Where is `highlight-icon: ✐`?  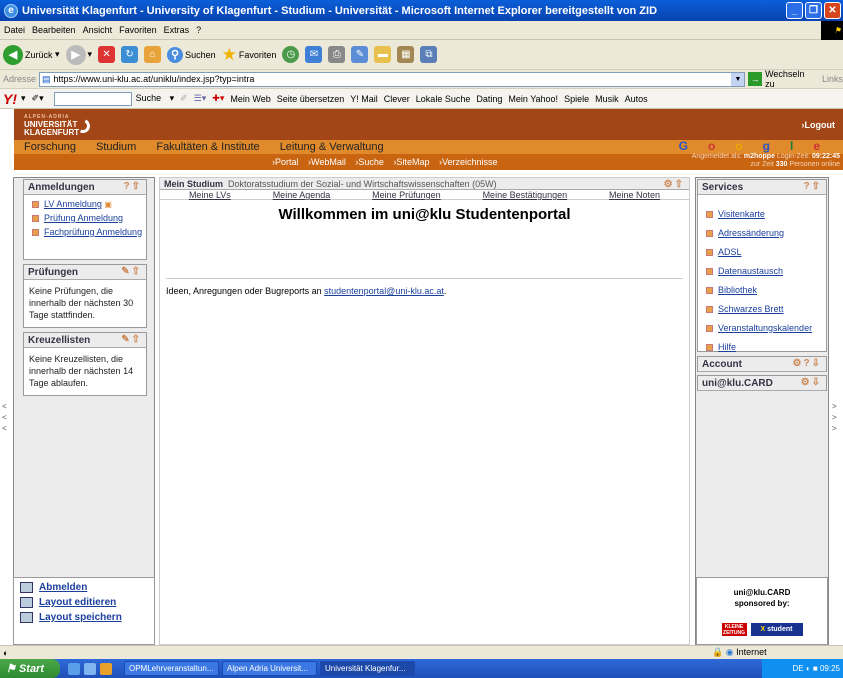 highlight-icon: ✐ is located at coordinates (184, 98).